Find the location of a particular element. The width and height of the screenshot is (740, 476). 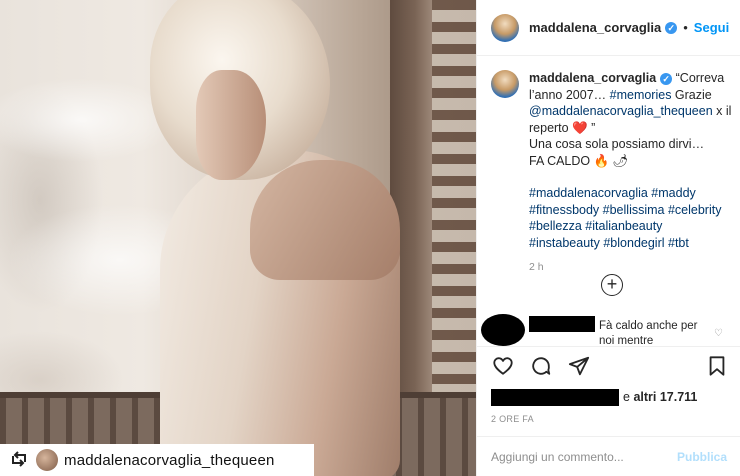

heart-icon is located at coordinates (503, 368).